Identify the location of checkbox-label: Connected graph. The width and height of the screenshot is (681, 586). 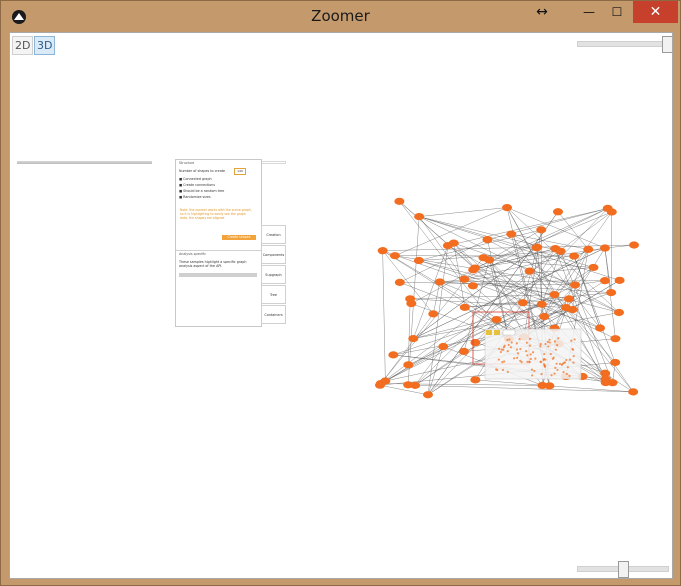
(197, 179).